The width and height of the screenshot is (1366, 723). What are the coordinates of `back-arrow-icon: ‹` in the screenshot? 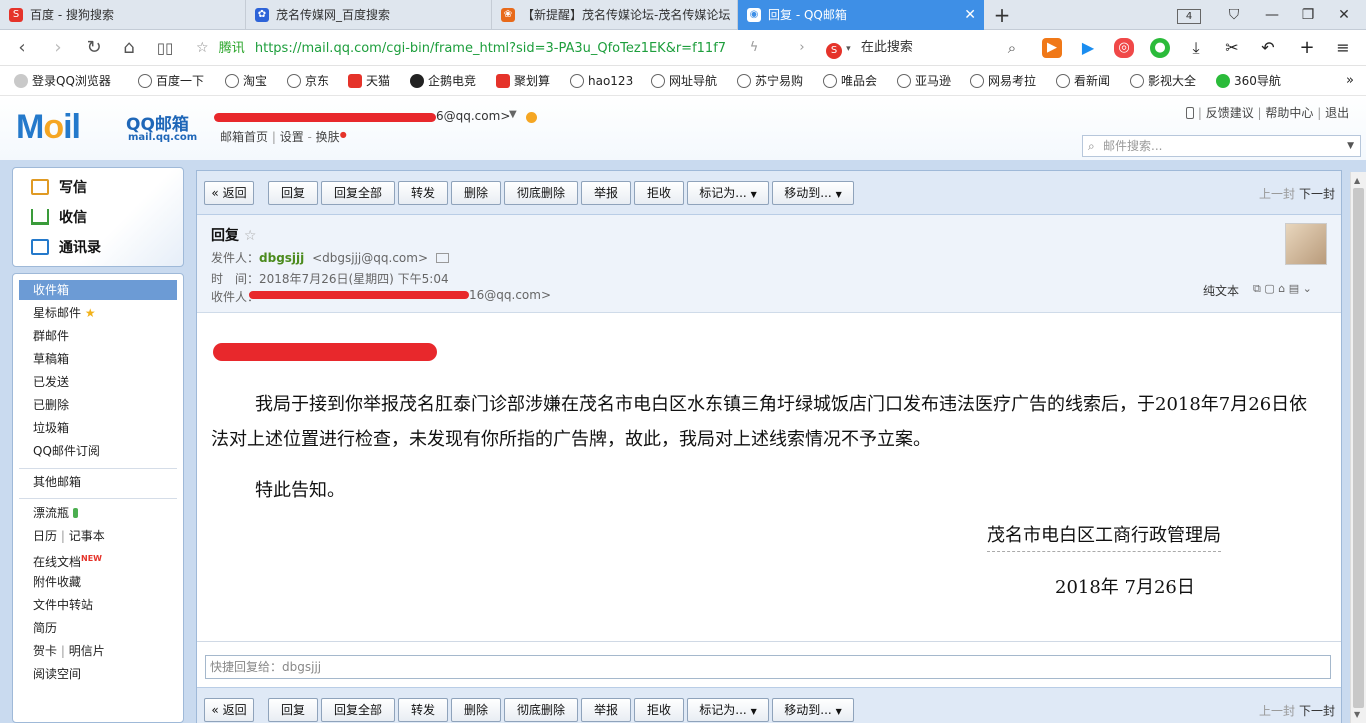 It's located at (22, 48).